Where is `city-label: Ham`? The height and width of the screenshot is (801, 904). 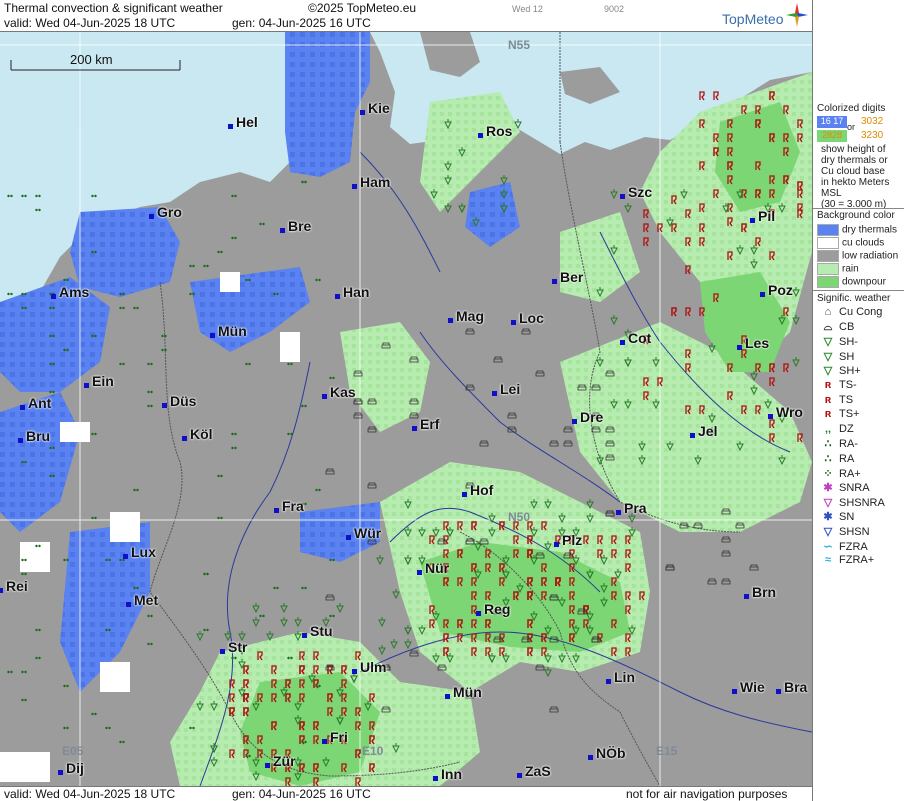 city-label: Ham is located at coordinates (370, 182).